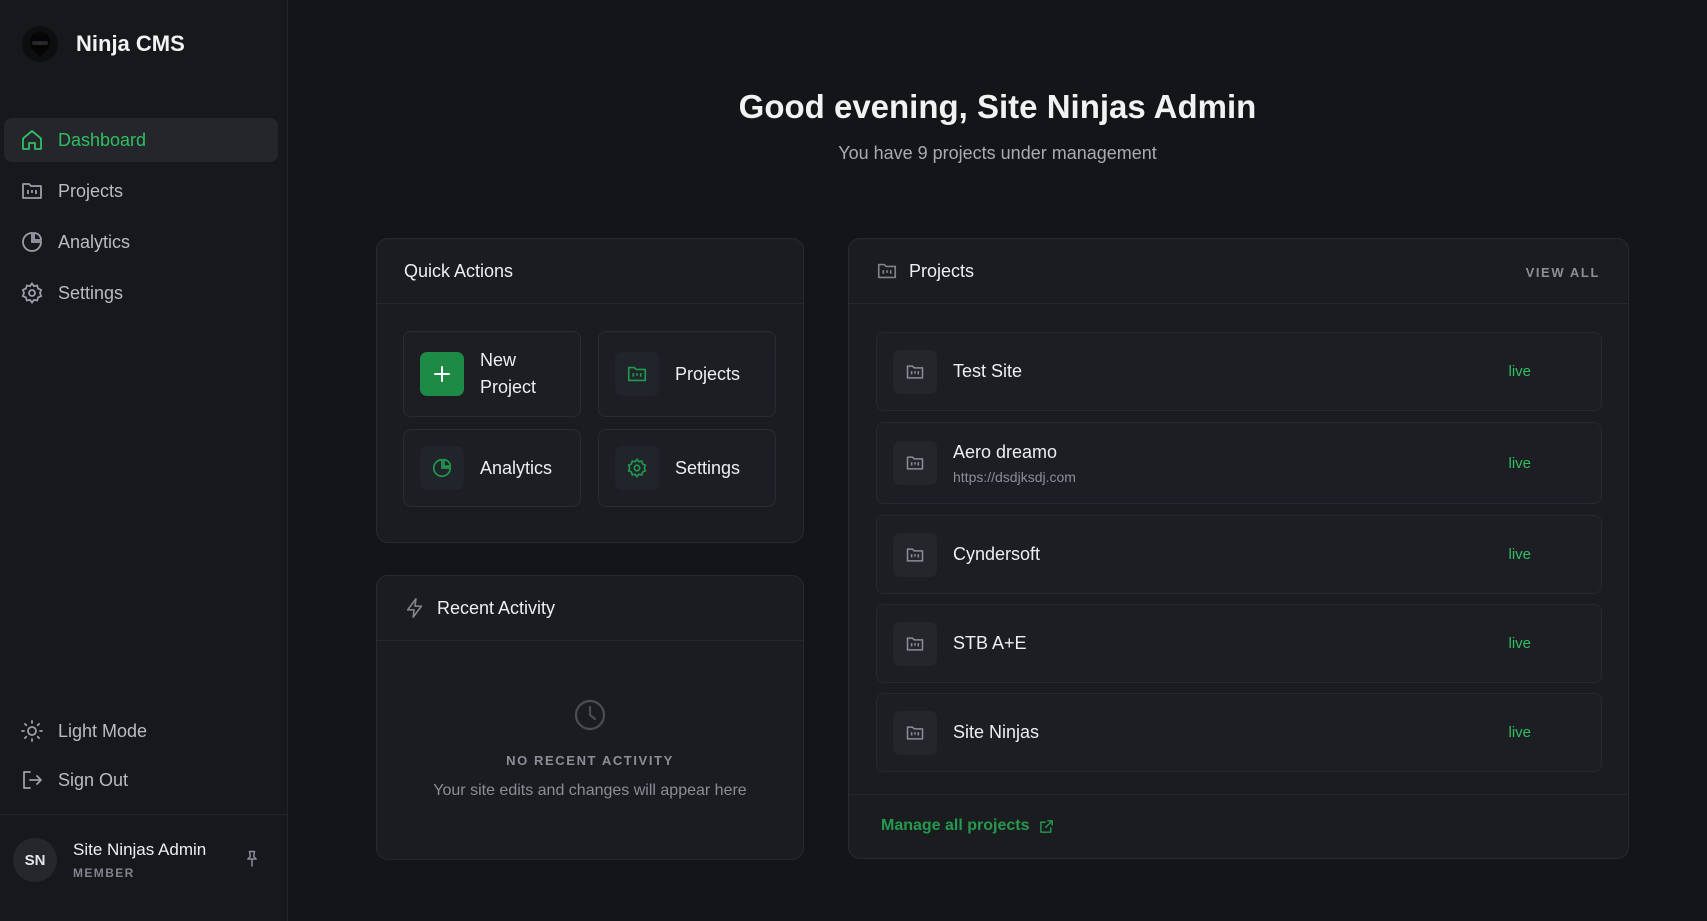 Image resolution: width=1707 pixels, height=921 pixels. Describe the element at coordinates (141, 242) in the screenshot. I see `sidebar-item-analytics: Analytics` at that location.